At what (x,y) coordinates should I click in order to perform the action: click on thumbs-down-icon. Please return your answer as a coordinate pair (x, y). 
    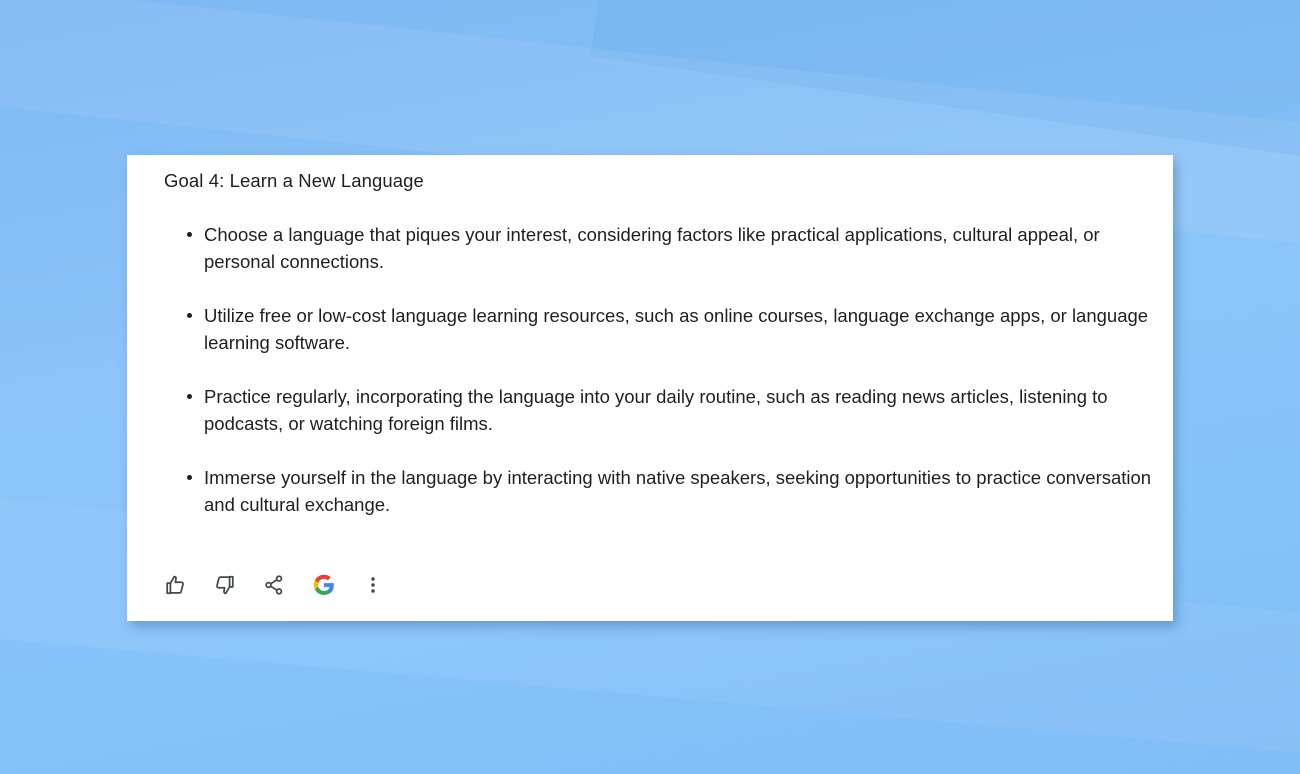
    Looking at the image, I should click on (224, 585).